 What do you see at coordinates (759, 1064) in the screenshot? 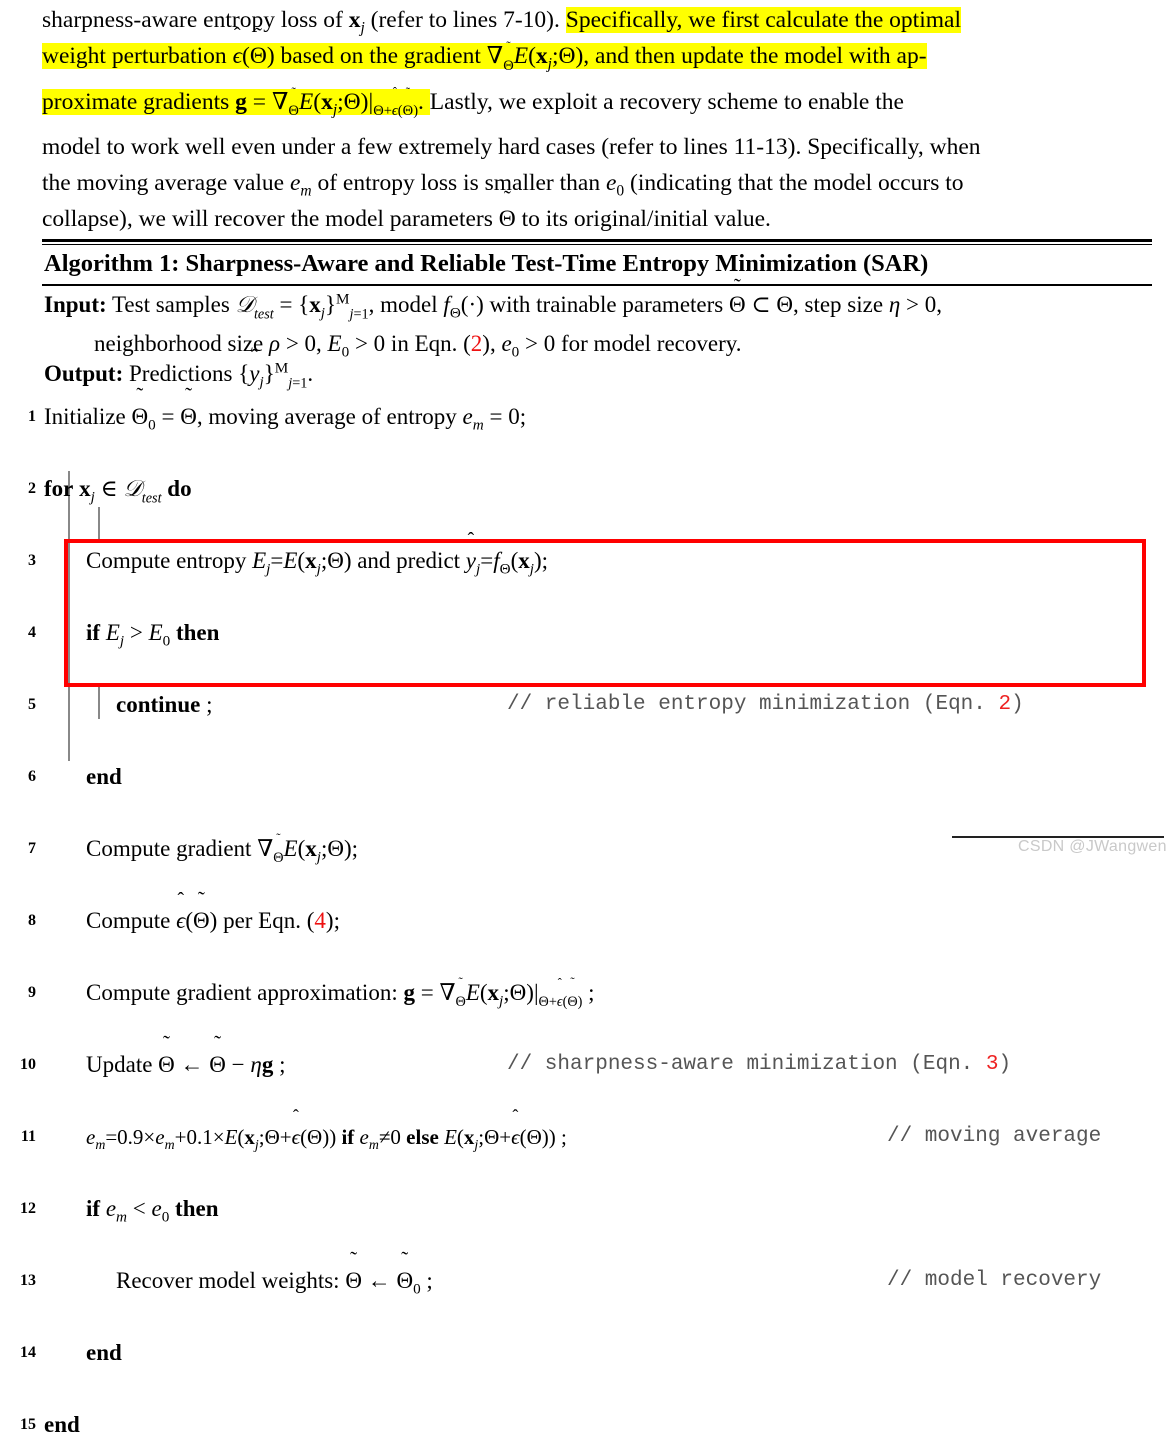
I see `line-comment-10: // sharpness-aware minimization (Eqn. 3)` at bounding box center [759, 1064].